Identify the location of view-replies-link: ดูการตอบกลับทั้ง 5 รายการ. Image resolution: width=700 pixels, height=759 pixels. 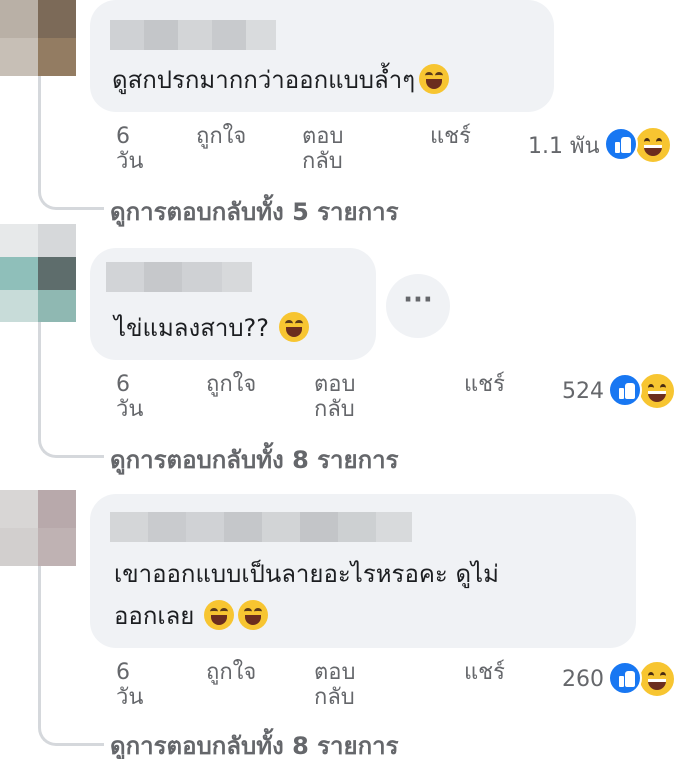
(254, 211).